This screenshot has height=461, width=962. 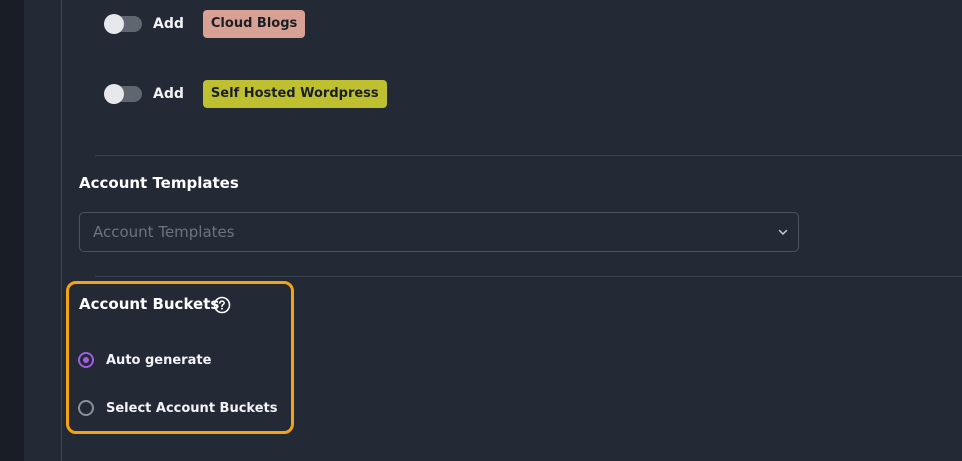 I want to click on radio-label: Select Account Buckets, so click(x=192, y=408).